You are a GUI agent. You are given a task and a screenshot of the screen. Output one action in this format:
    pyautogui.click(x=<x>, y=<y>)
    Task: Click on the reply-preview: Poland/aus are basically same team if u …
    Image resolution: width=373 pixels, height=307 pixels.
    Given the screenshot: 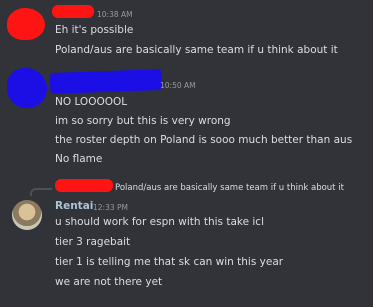 What is the action you would take?
    pyautogui.click(x=229, y=188)
    